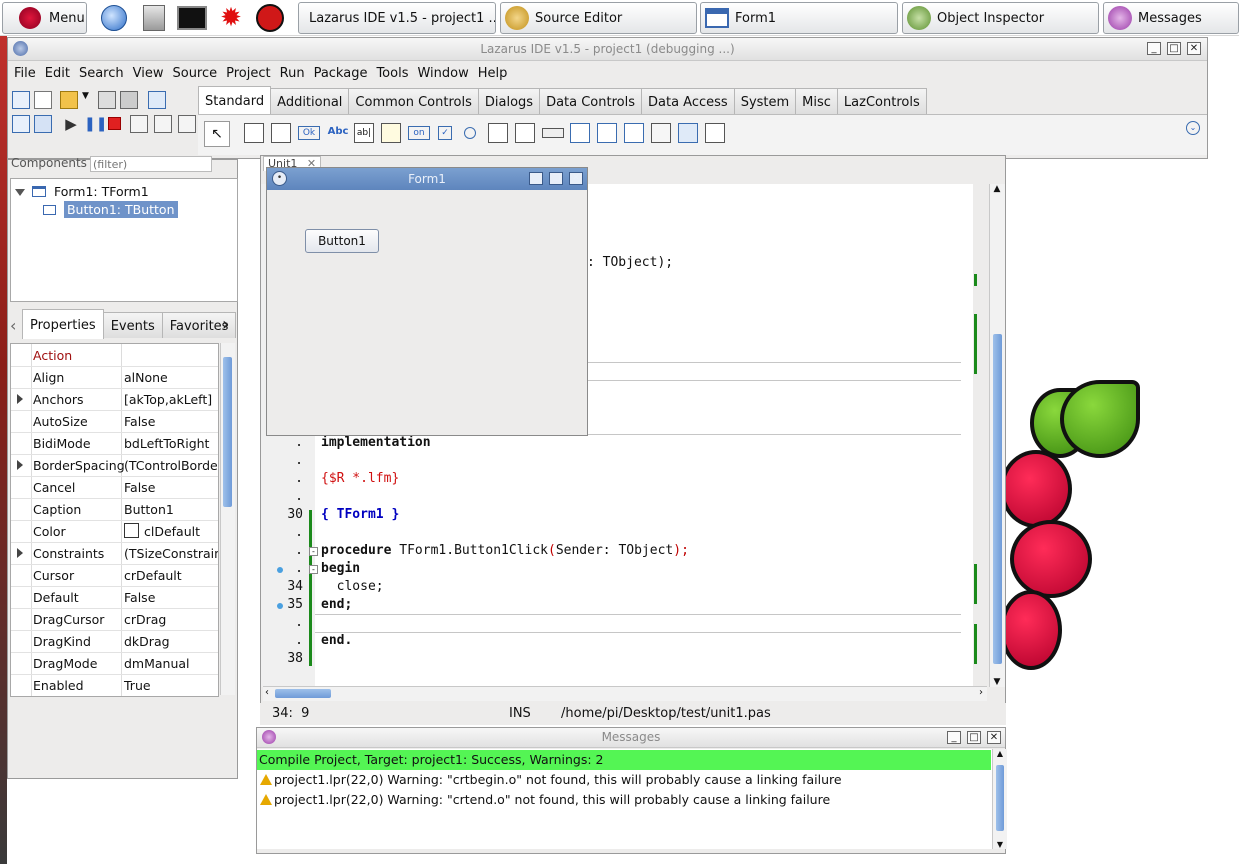  Describe the element at coordinates (688, 133) in the screenshot. I see `frame-icon` at that location.